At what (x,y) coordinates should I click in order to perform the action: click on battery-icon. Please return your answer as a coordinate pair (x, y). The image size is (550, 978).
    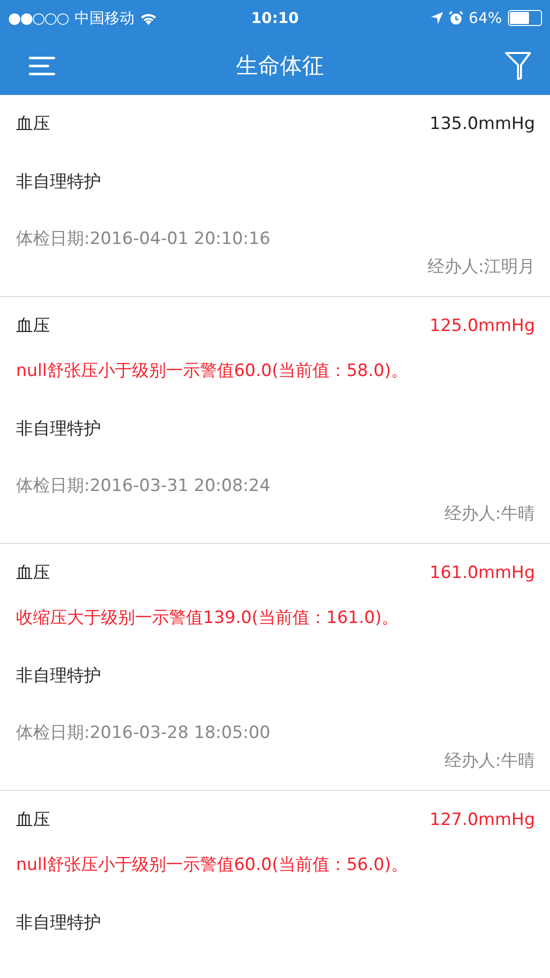
    Looking at the image, I should click on (525, 18).